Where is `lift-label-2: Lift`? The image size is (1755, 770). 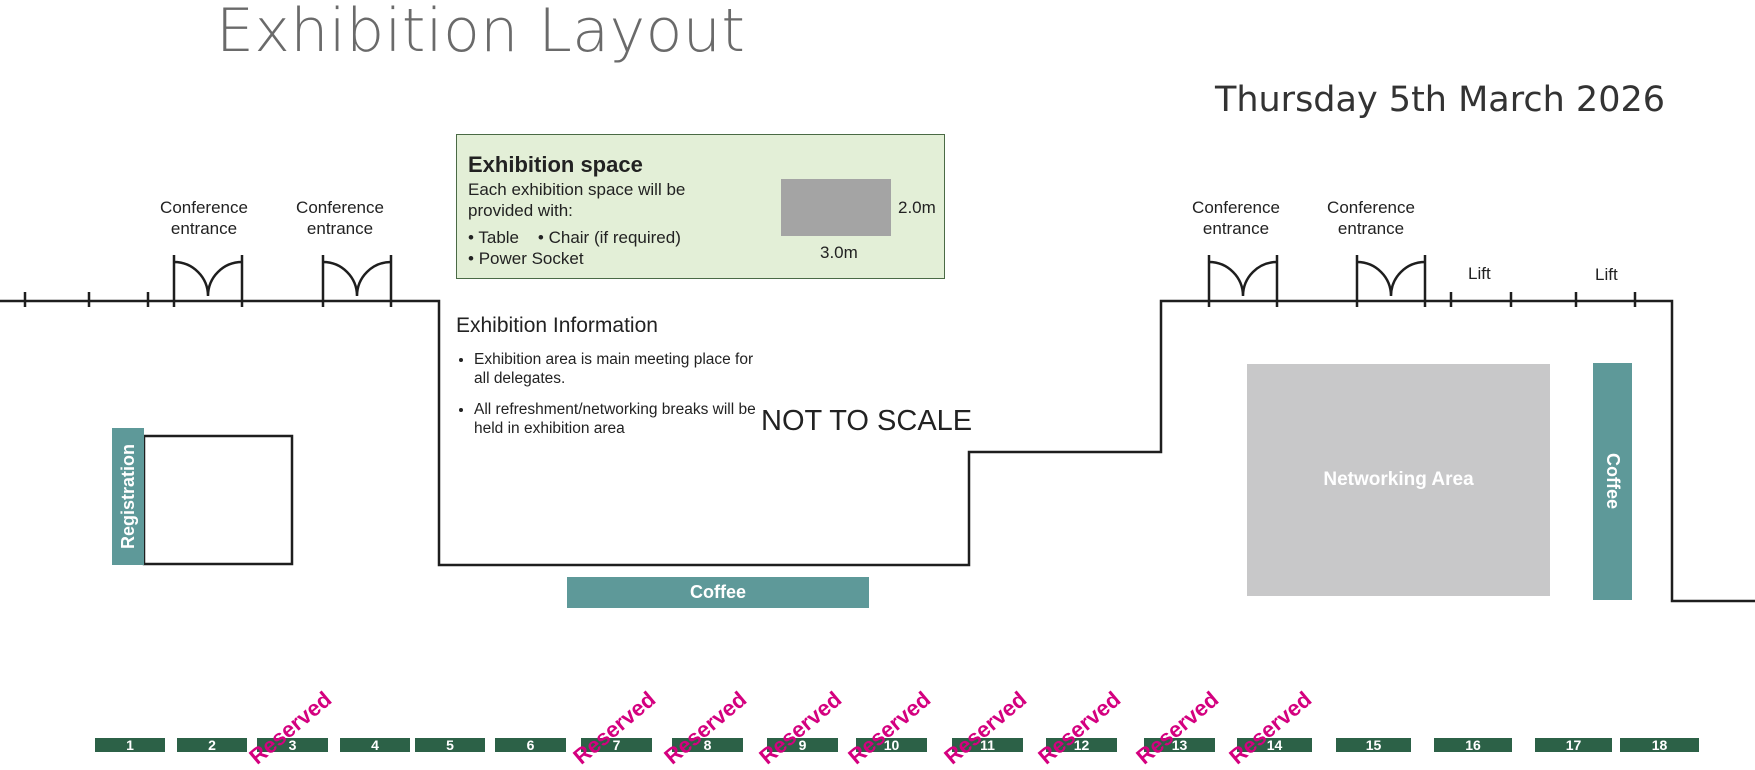 lift-label-2: Lift is located at coordinates (1606, 274).